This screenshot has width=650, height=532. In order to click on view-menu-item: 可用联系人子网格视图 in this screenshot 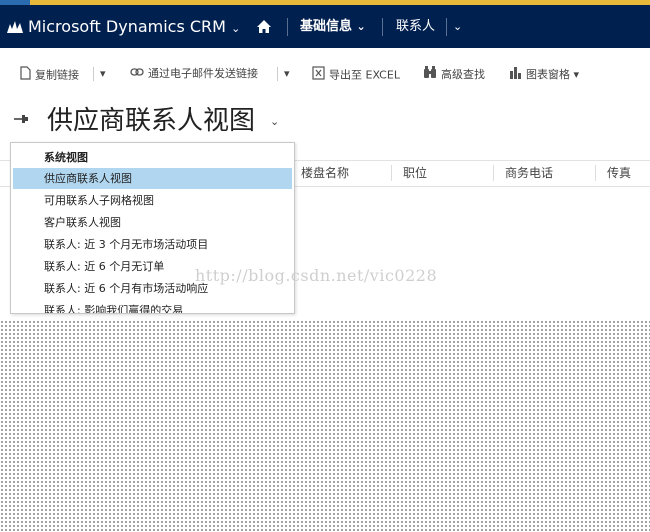, I will do `click(152, 200)`.